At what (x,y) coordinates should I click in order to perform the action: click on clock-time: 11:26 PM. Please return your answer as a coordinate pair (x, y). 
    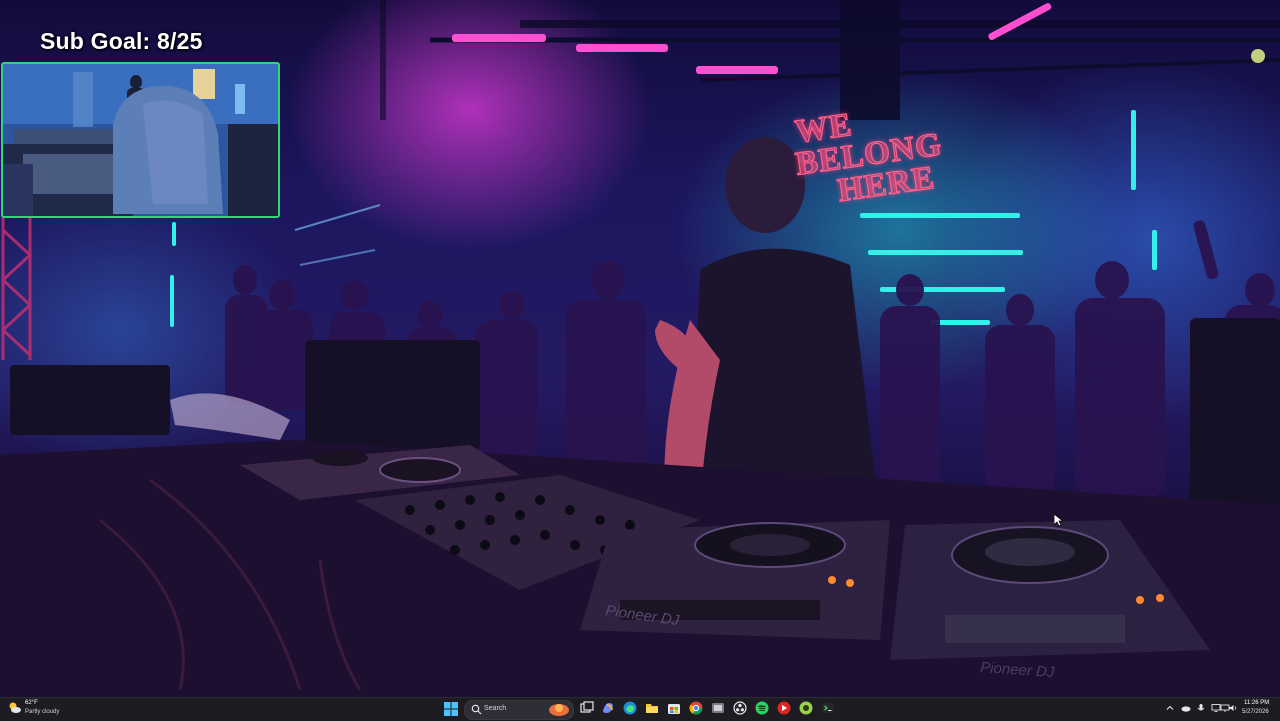
    Looking at the image, I should click on (1256, 703).